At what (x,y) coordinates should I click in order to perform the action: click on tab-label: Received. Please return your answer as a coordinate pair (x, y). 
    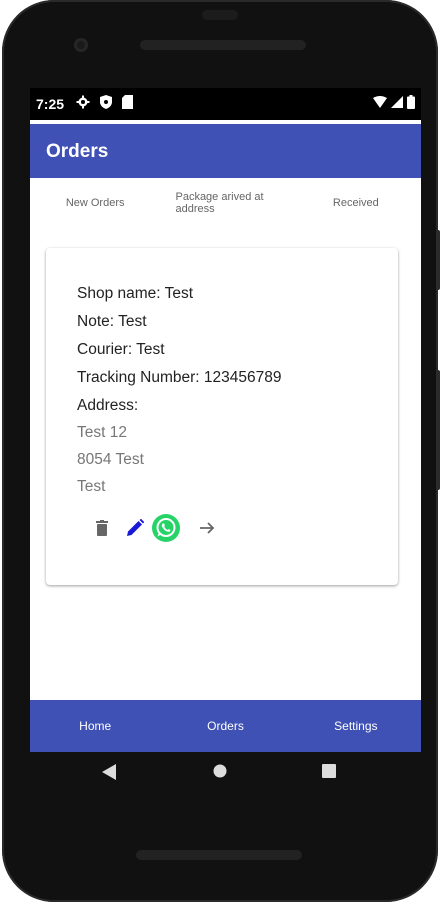
    Looking at the image, I should click on (355, 203).